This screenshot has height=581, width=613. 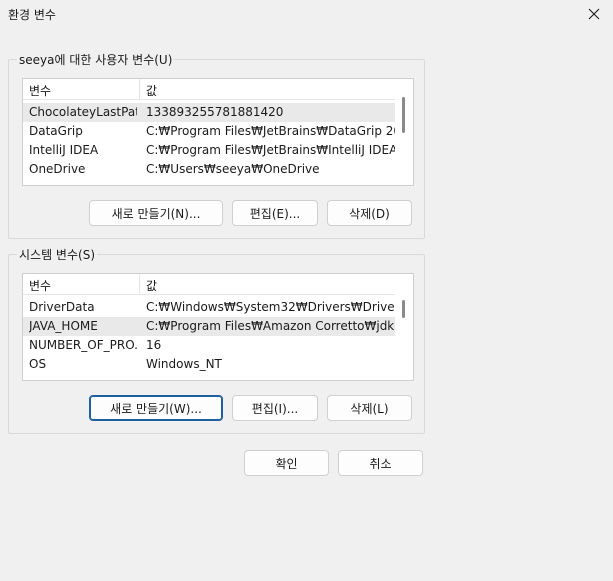 I want to click on variable-name: JAVA_HOME, so click(x=63, y=326).